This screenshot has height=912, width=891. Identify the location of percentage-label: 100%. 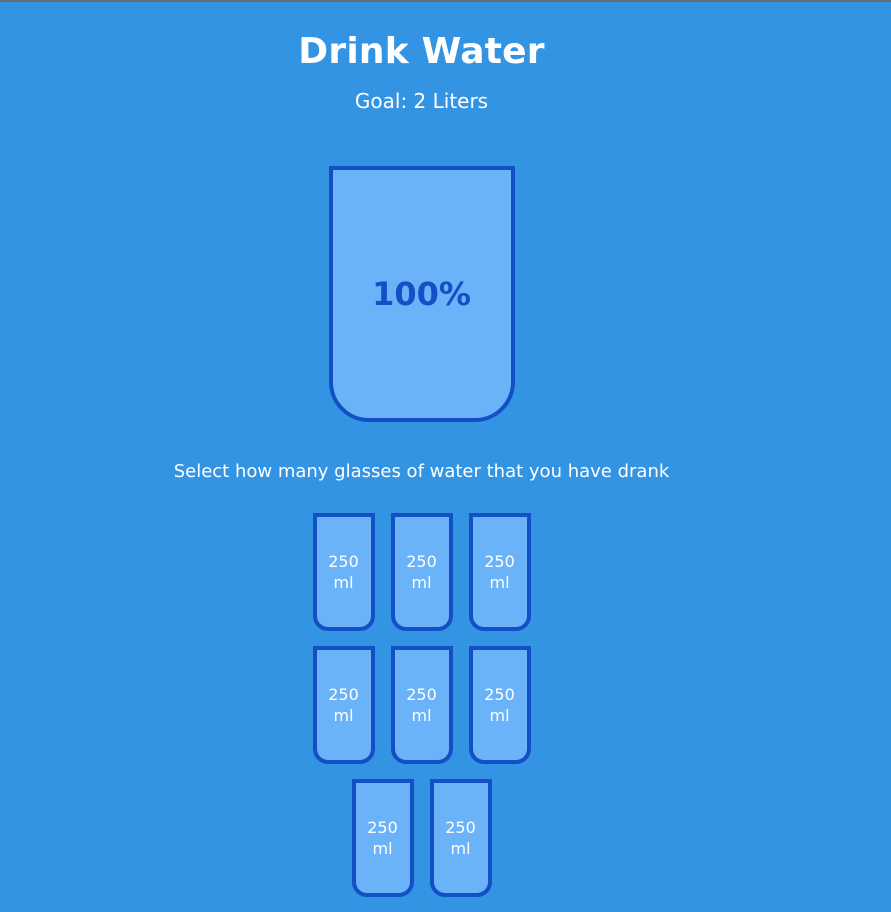
(421, 294).